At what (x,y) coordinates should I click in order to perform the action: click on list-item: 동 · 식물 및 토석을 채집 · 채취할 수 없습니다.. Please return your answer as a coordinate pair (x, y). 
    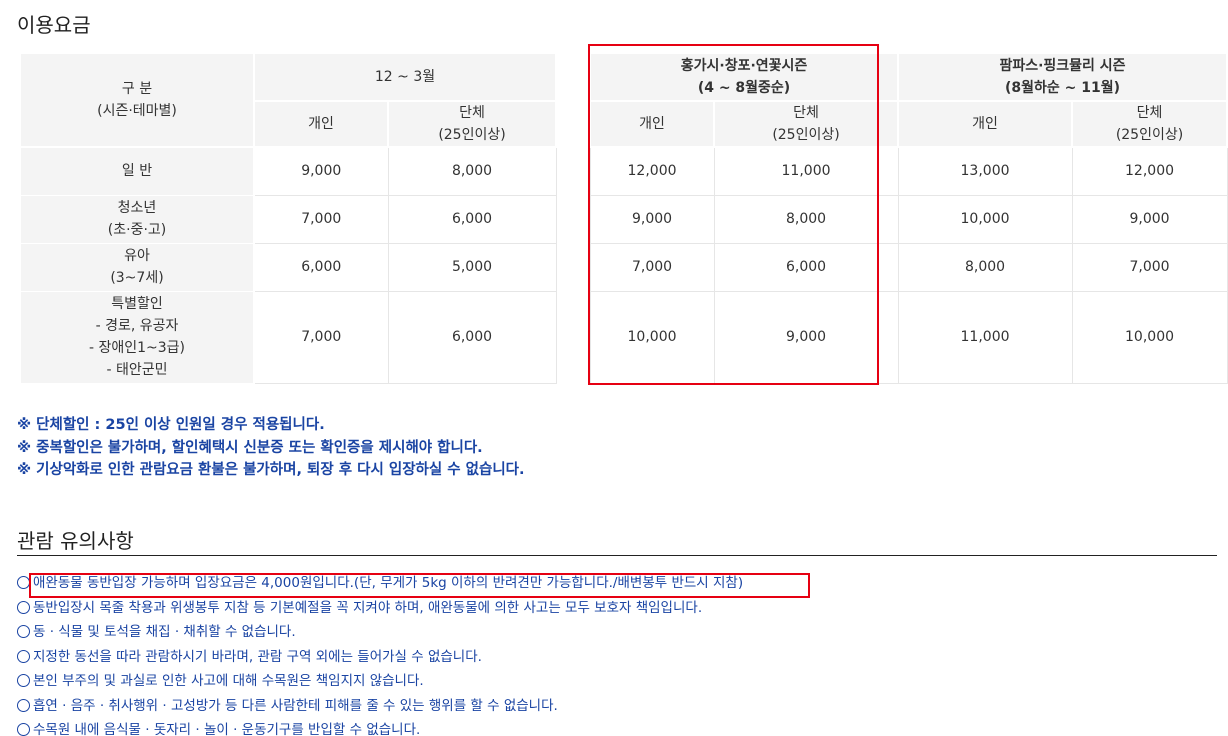
    Looking at the image, I should click on (380, 632).